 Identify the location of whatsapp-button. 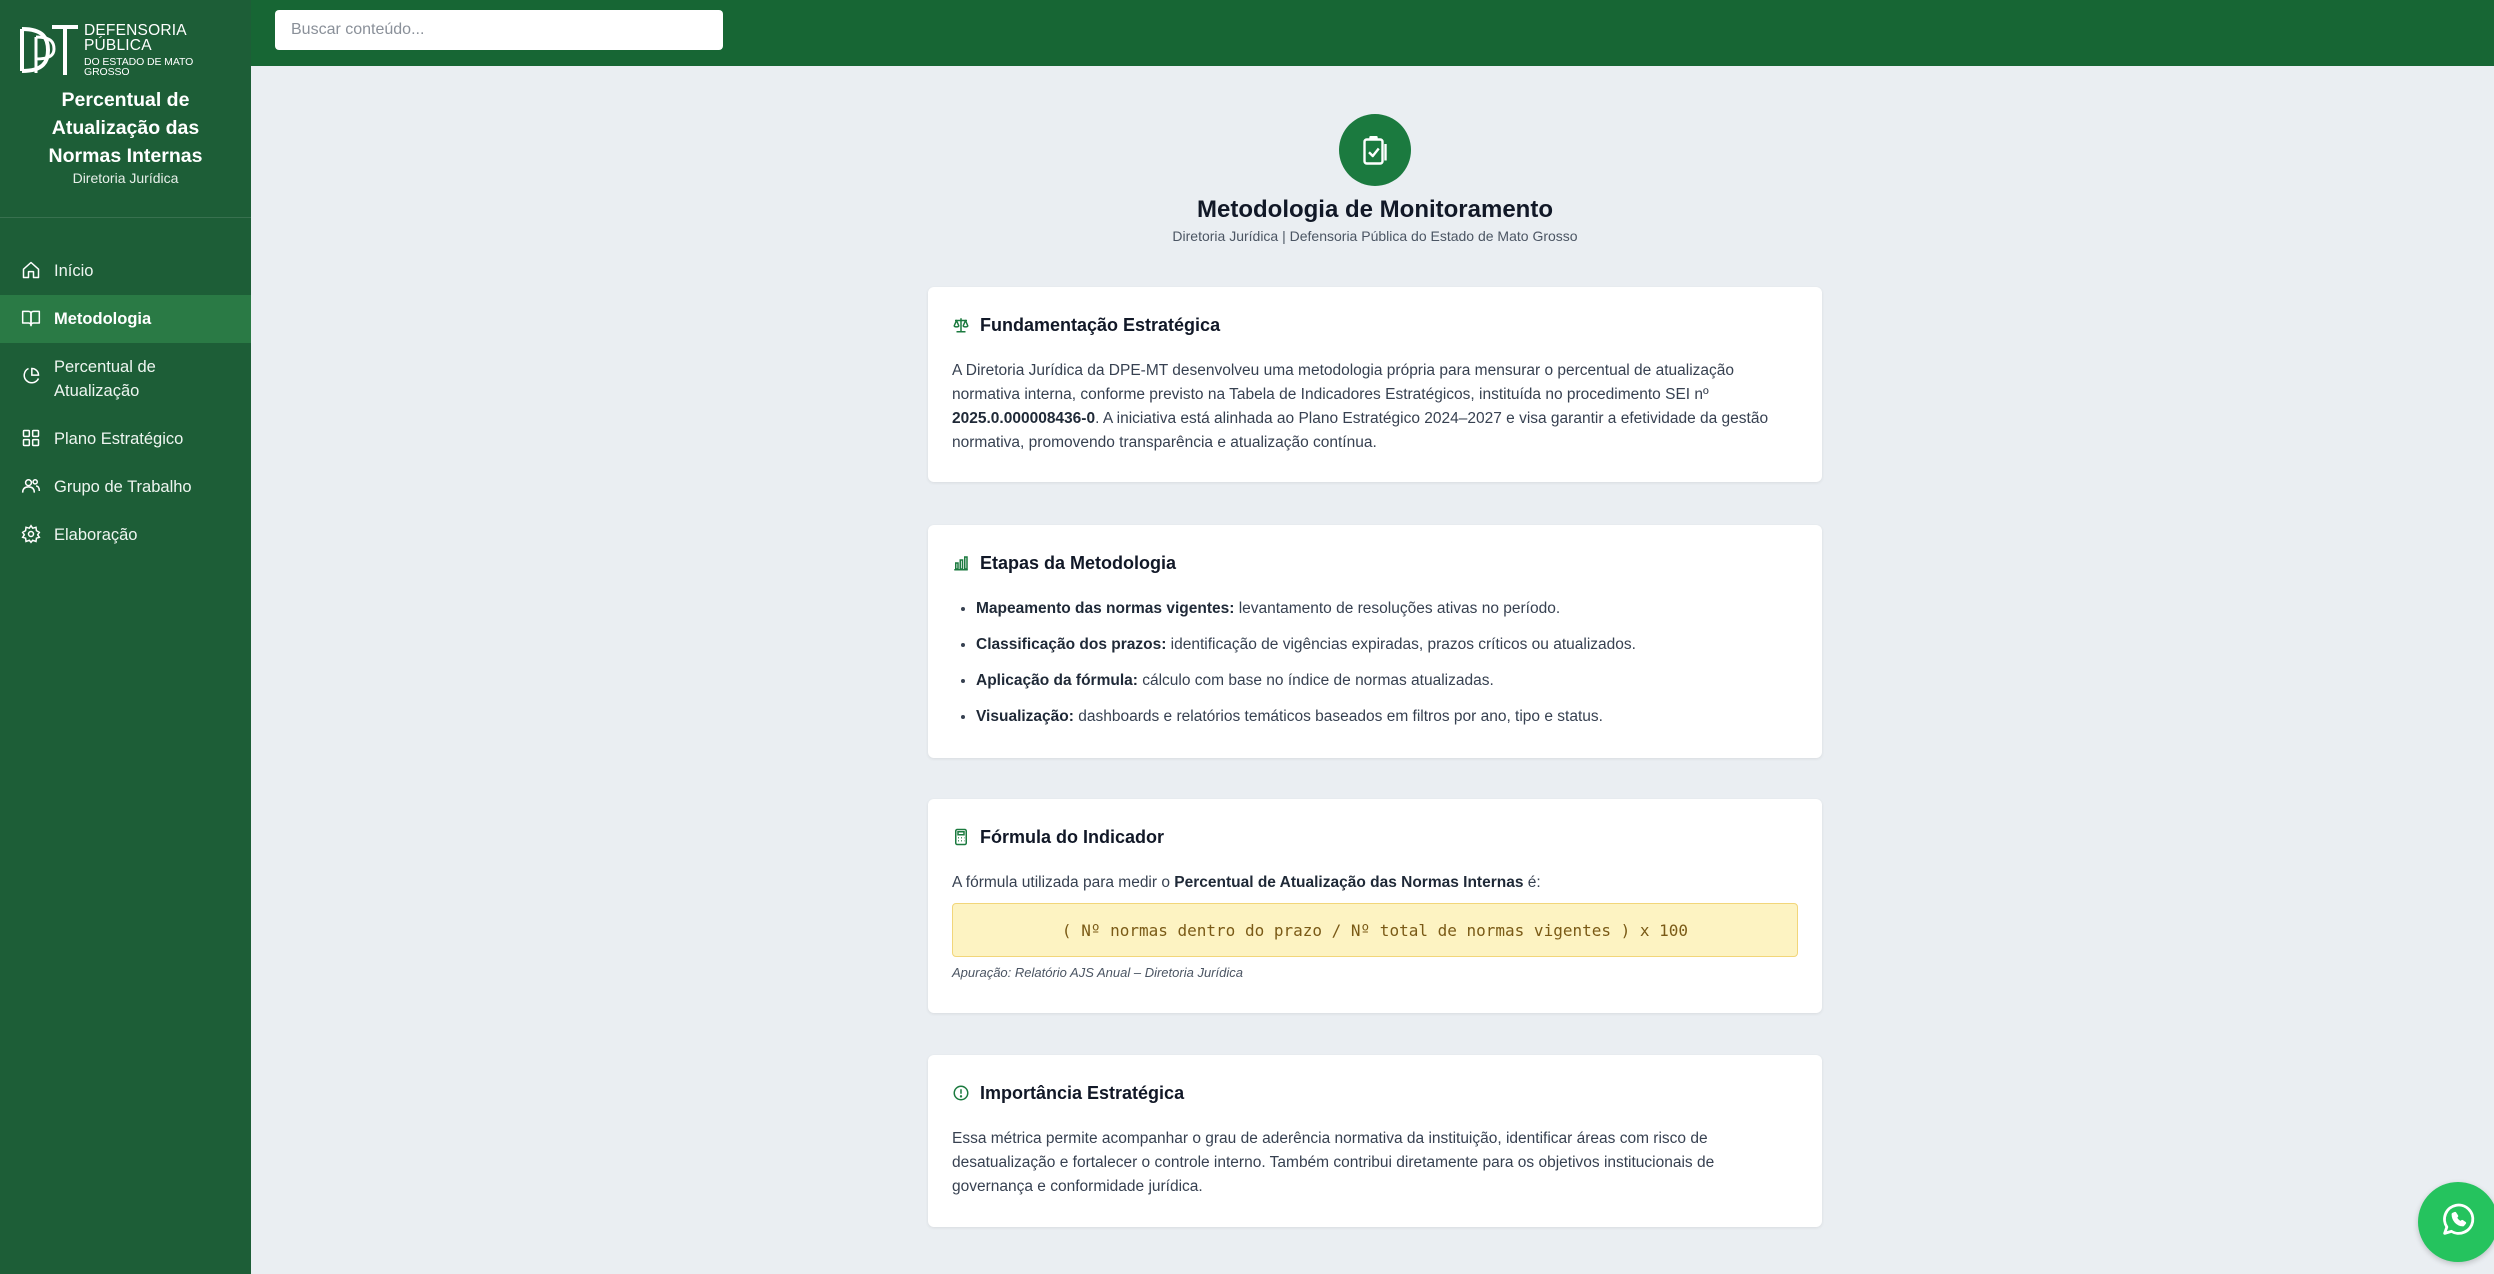
(2456, 1222).